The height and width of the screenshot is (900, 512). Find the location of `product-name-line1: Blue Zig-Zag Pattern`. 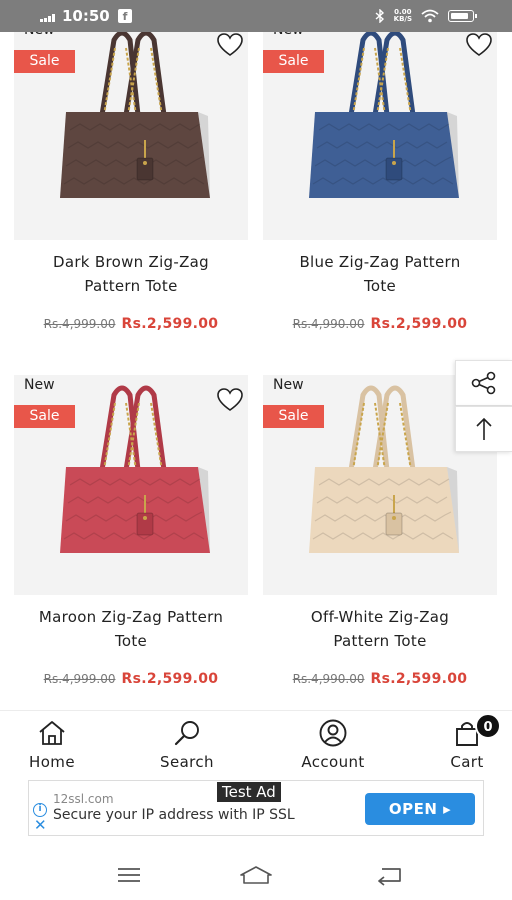

product-name-line1: Blue Zig-Zag Pattern is located at coordinates (380, 262).